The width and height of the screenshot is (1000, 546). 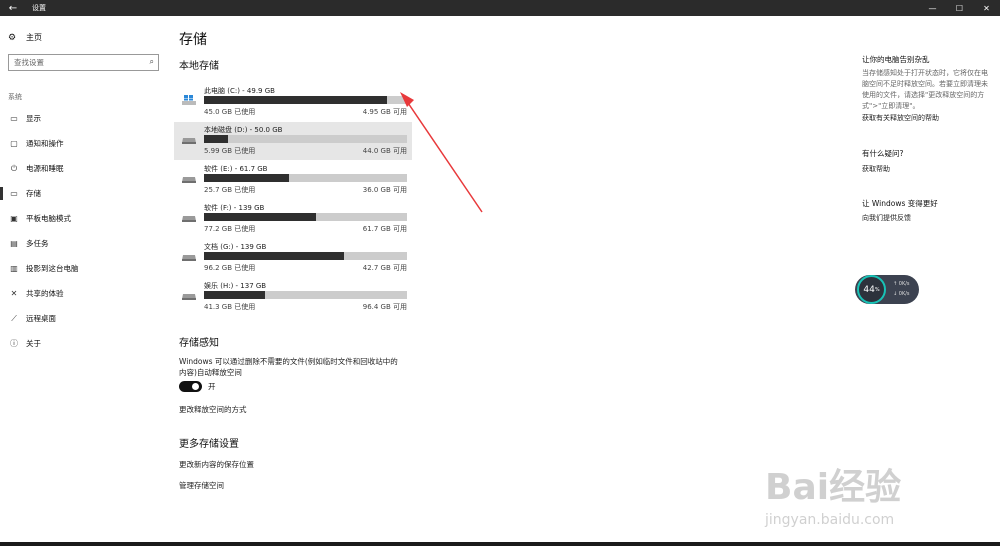 What do you see at coordinates (212, 386) in the screenshot?
I see `toggle-label: 开` at bounding box center [212, 386].